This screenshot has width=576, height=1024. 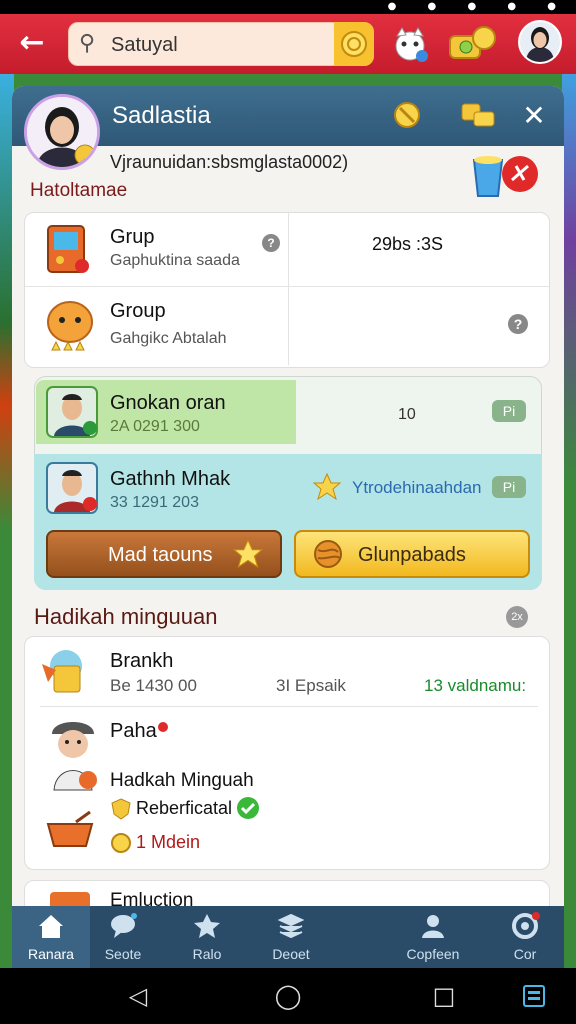 What do you see at coordinates (168, 403) in the screenshot?
I see `member-name: Gnokan oran` at bounding box center [168, 403].